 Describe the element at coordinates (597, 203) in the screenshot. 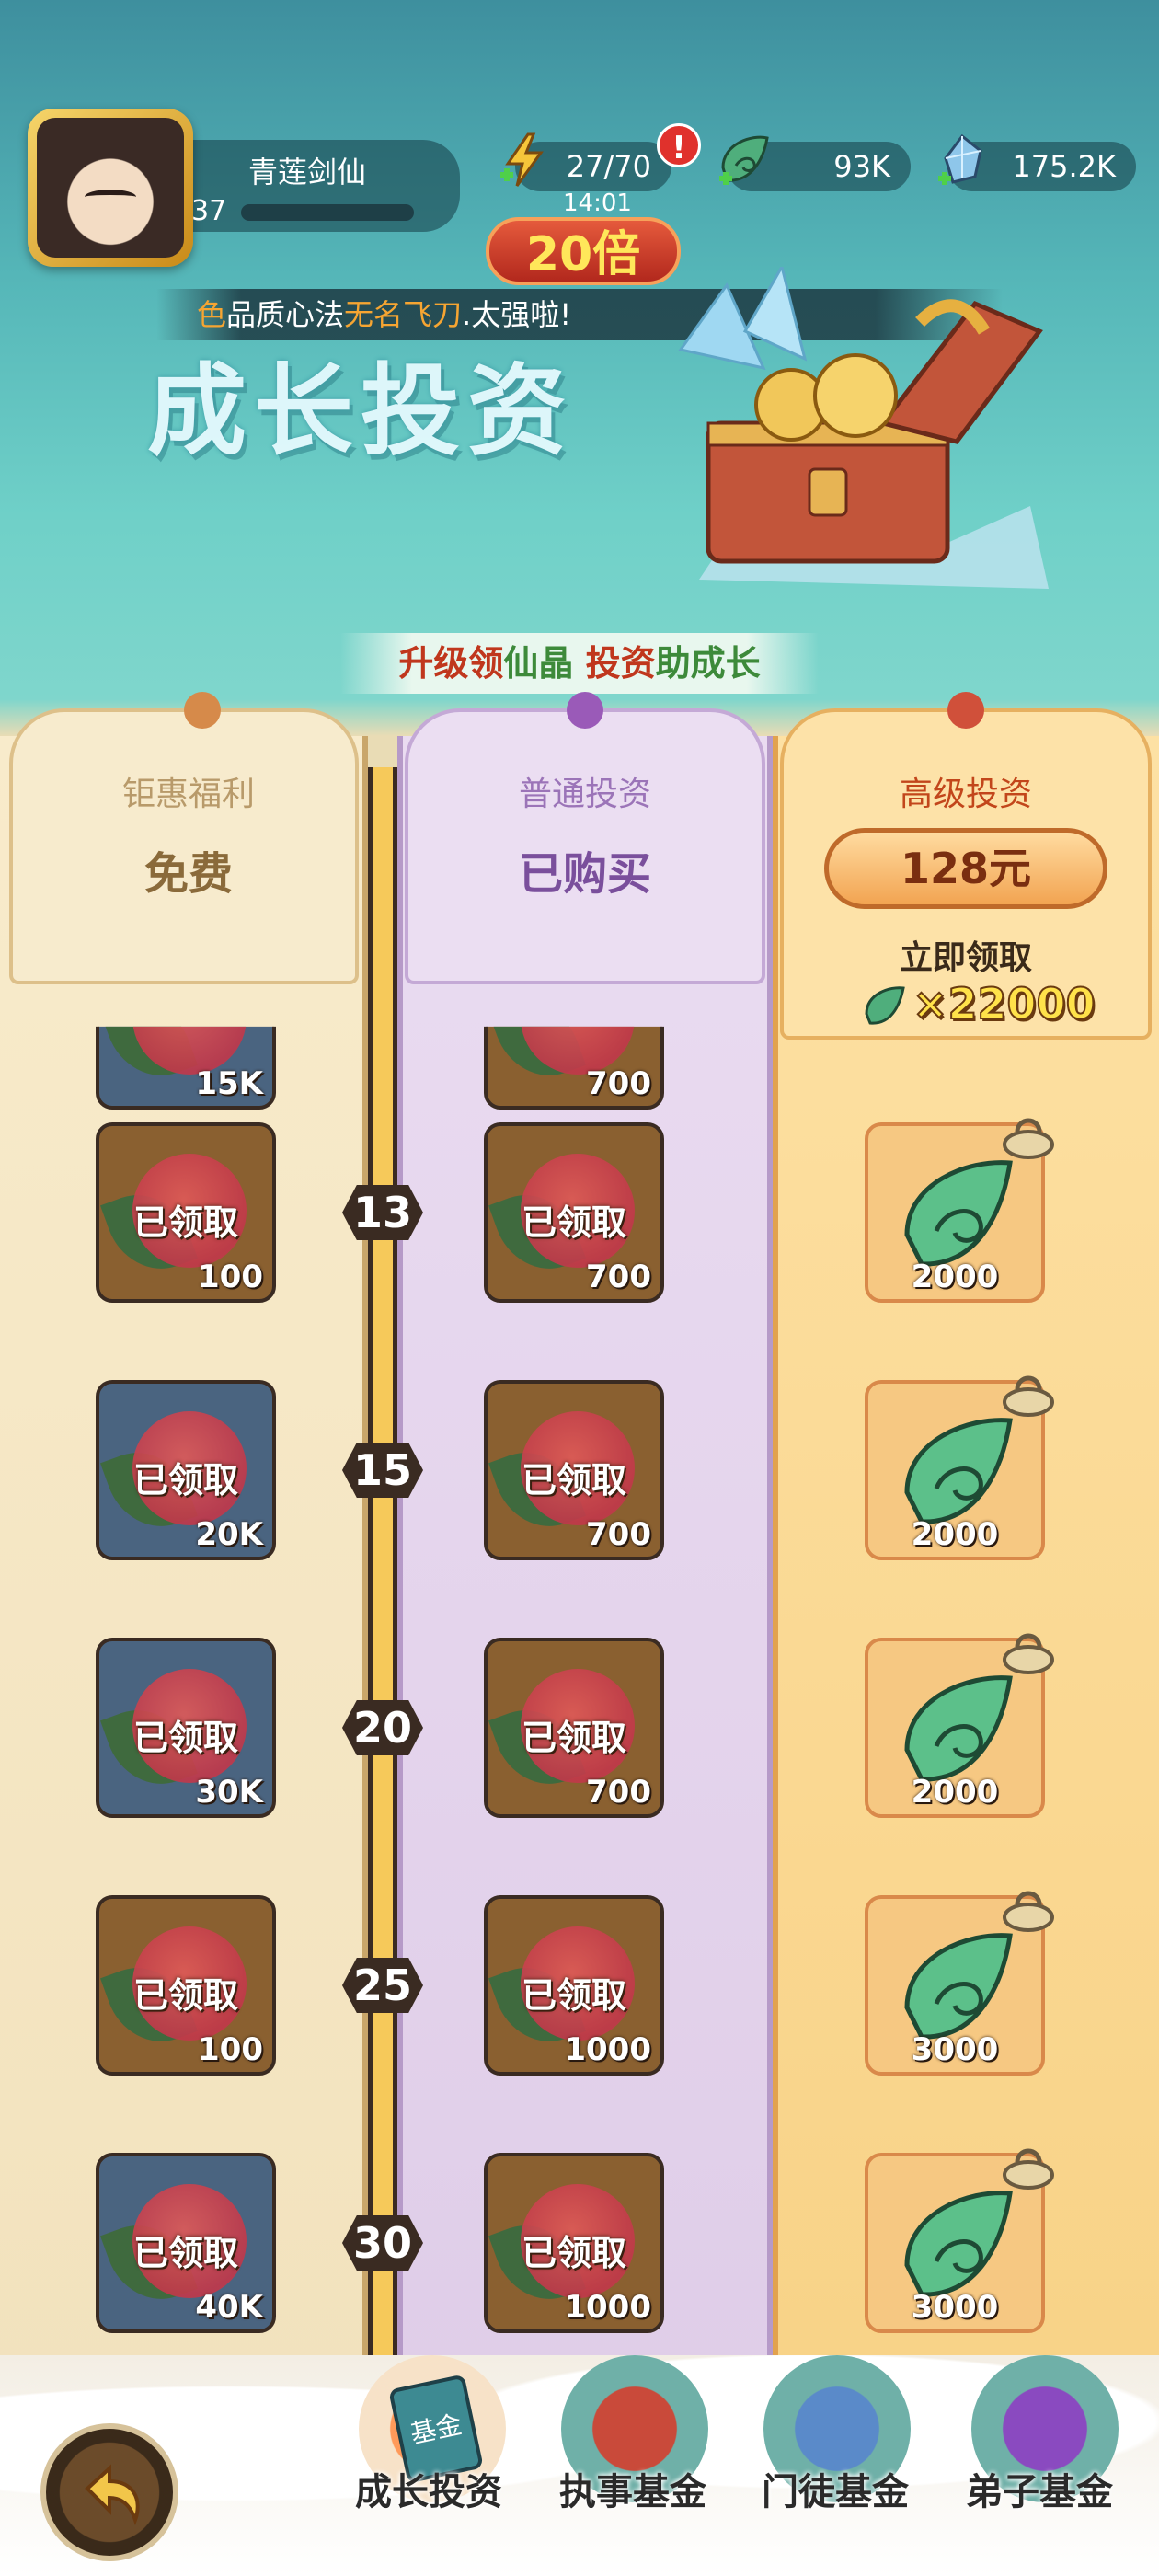

I see `event-timer: 14:01` at that location.